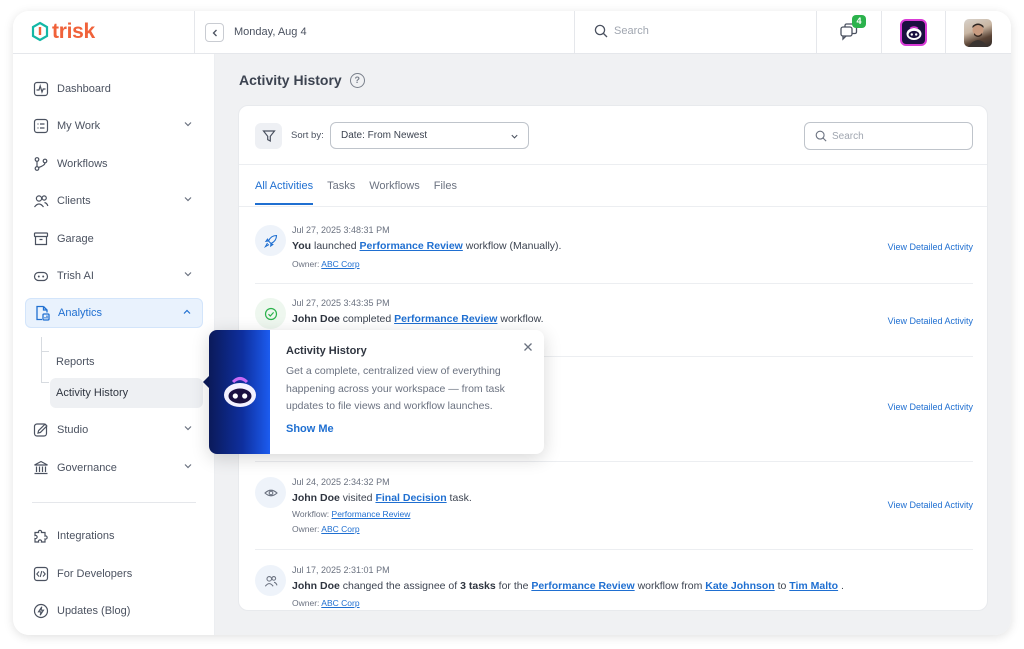 The image size is (1024, 649). I want to click on chevron-left-icon, so click(214, 32).